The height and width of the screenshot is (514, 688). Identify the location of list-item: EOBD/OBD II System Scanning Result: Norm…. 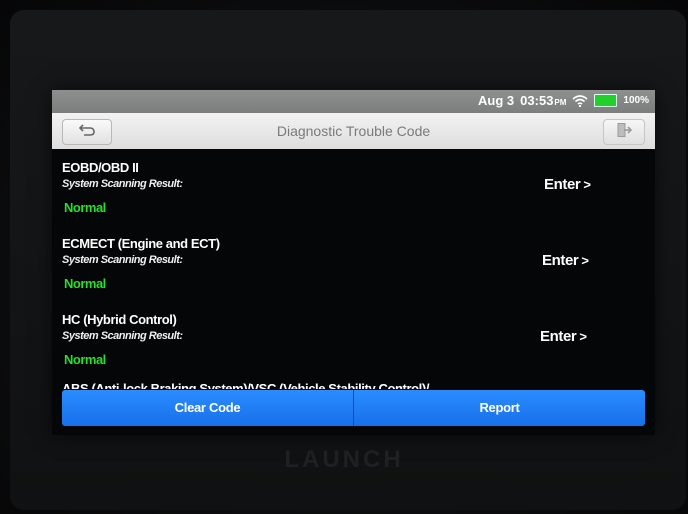
(353, 187).